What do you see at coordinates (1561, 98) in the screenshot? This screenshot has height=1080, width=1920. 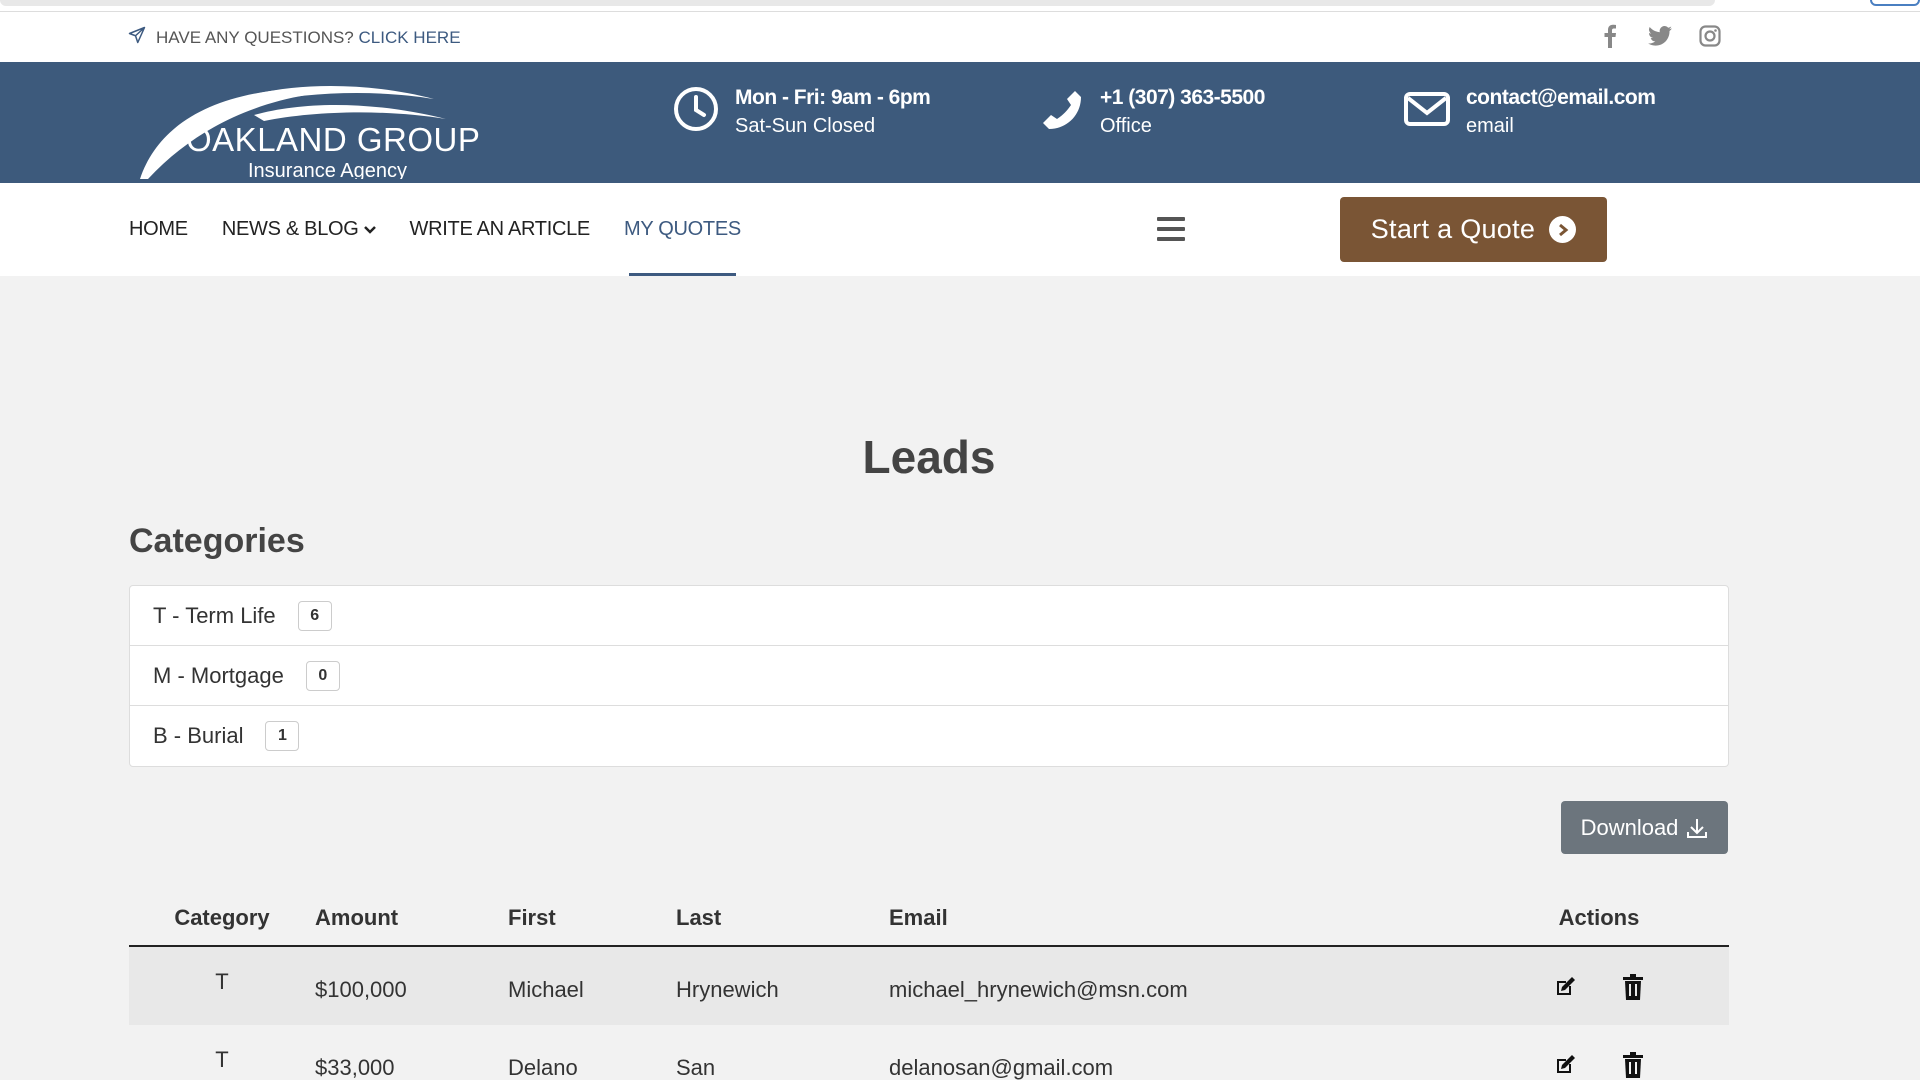 I see `email-address: contact@email.com` at bounding box center [1561, 98].